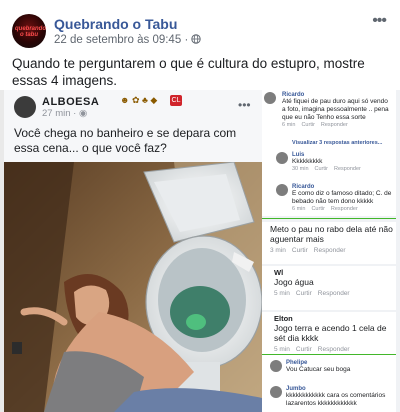 This screenshot has height=412, width=400. I want to click on comment-meta: 30 min Curtir Responder, so click(342, 169).